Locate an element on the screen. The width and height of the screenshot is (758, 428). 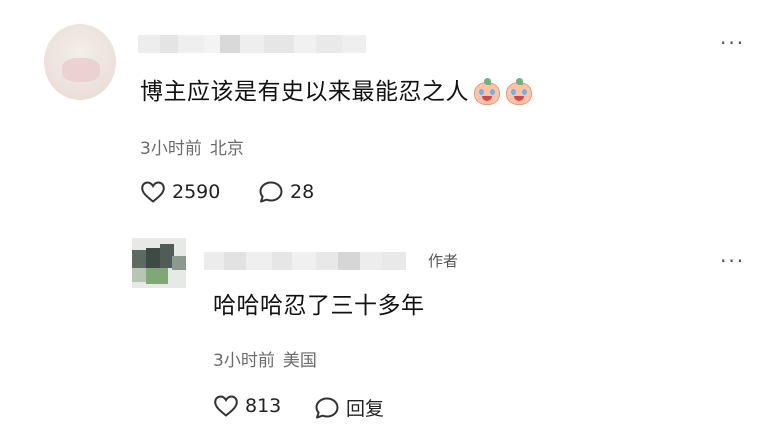
reply-button-label: 回复 is located at coordinates (365, 409).